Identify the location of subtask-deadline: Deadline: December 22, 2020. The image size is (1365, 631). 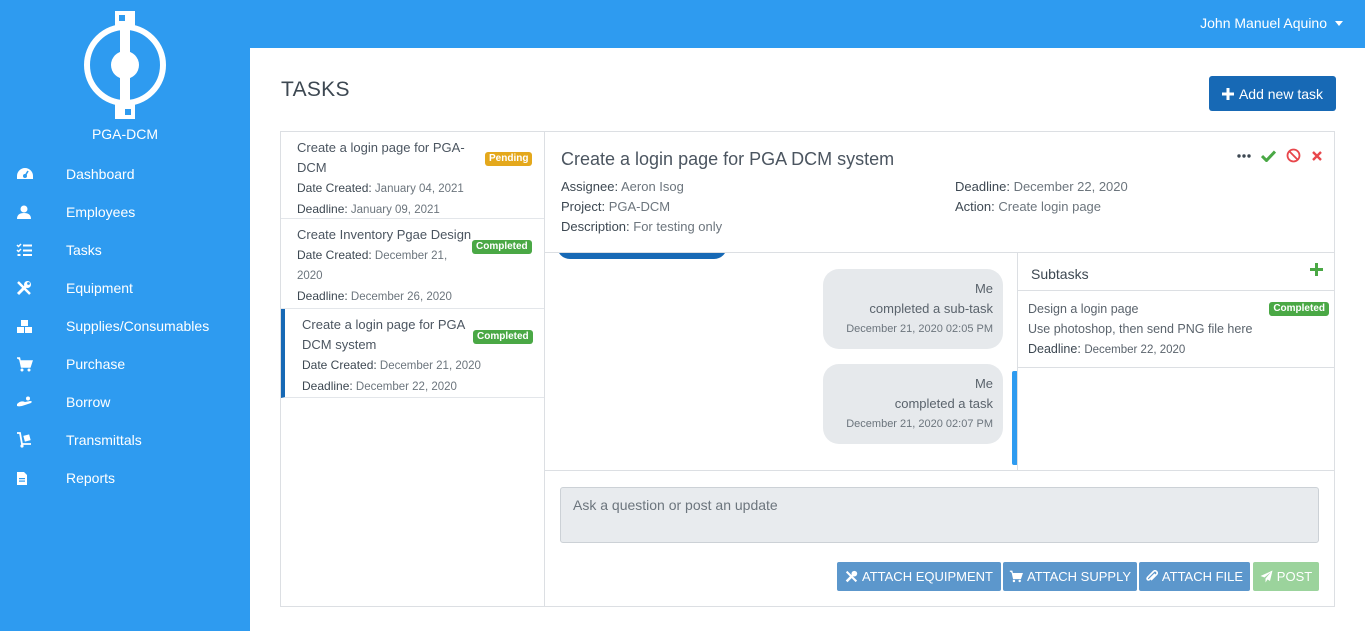
(1107, 349).